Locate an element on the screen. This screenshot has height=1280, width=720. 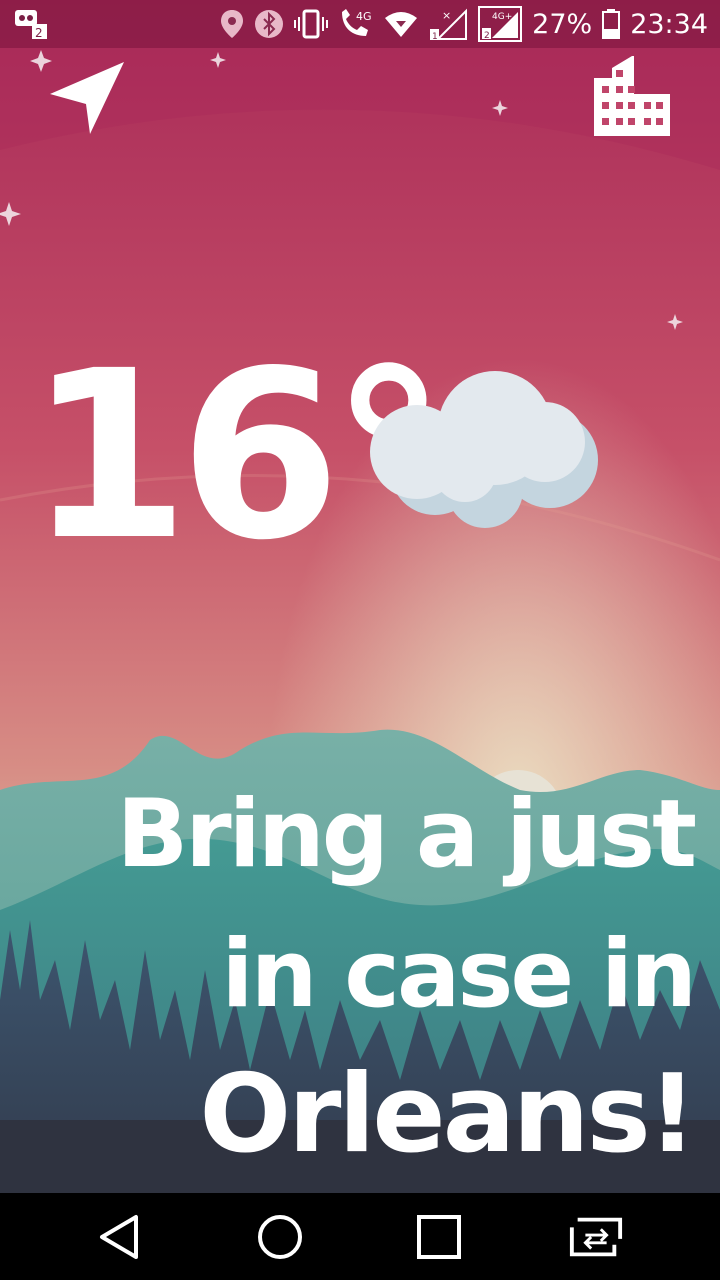
cloud-icon is located at coordinates (484, 449).